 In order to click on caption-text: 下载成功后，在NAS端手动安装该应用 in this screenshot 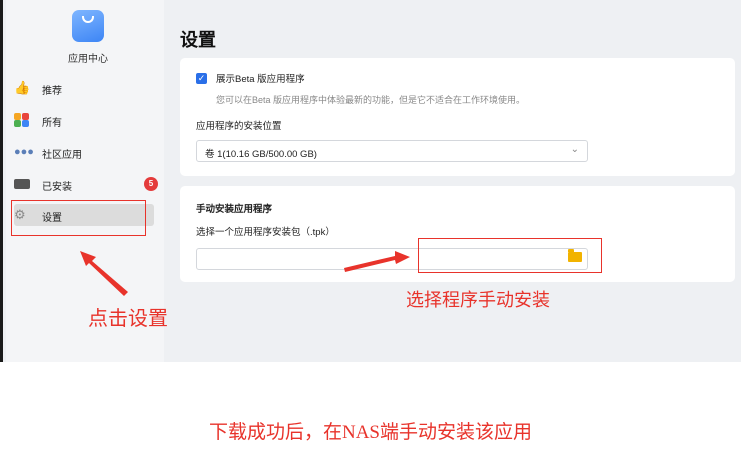, I will do `click(370, 432)`.